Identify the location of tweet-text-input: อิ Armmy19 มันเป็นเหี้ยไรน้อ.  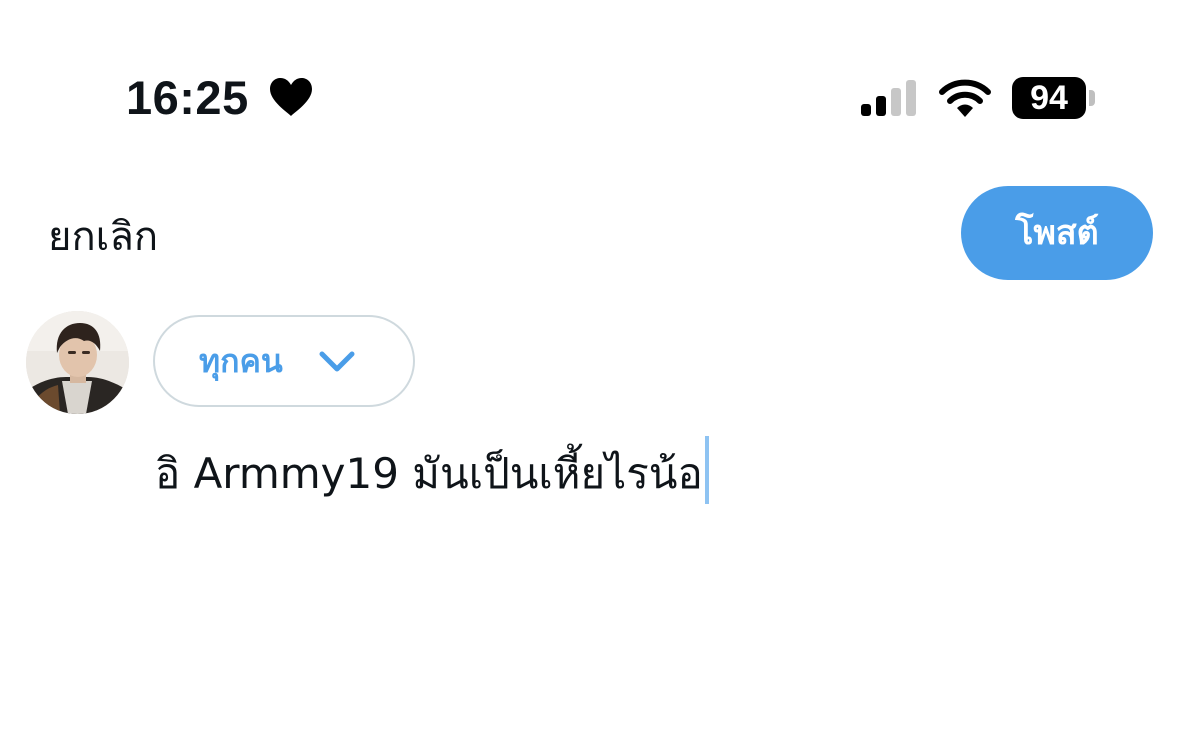
(432, 473).